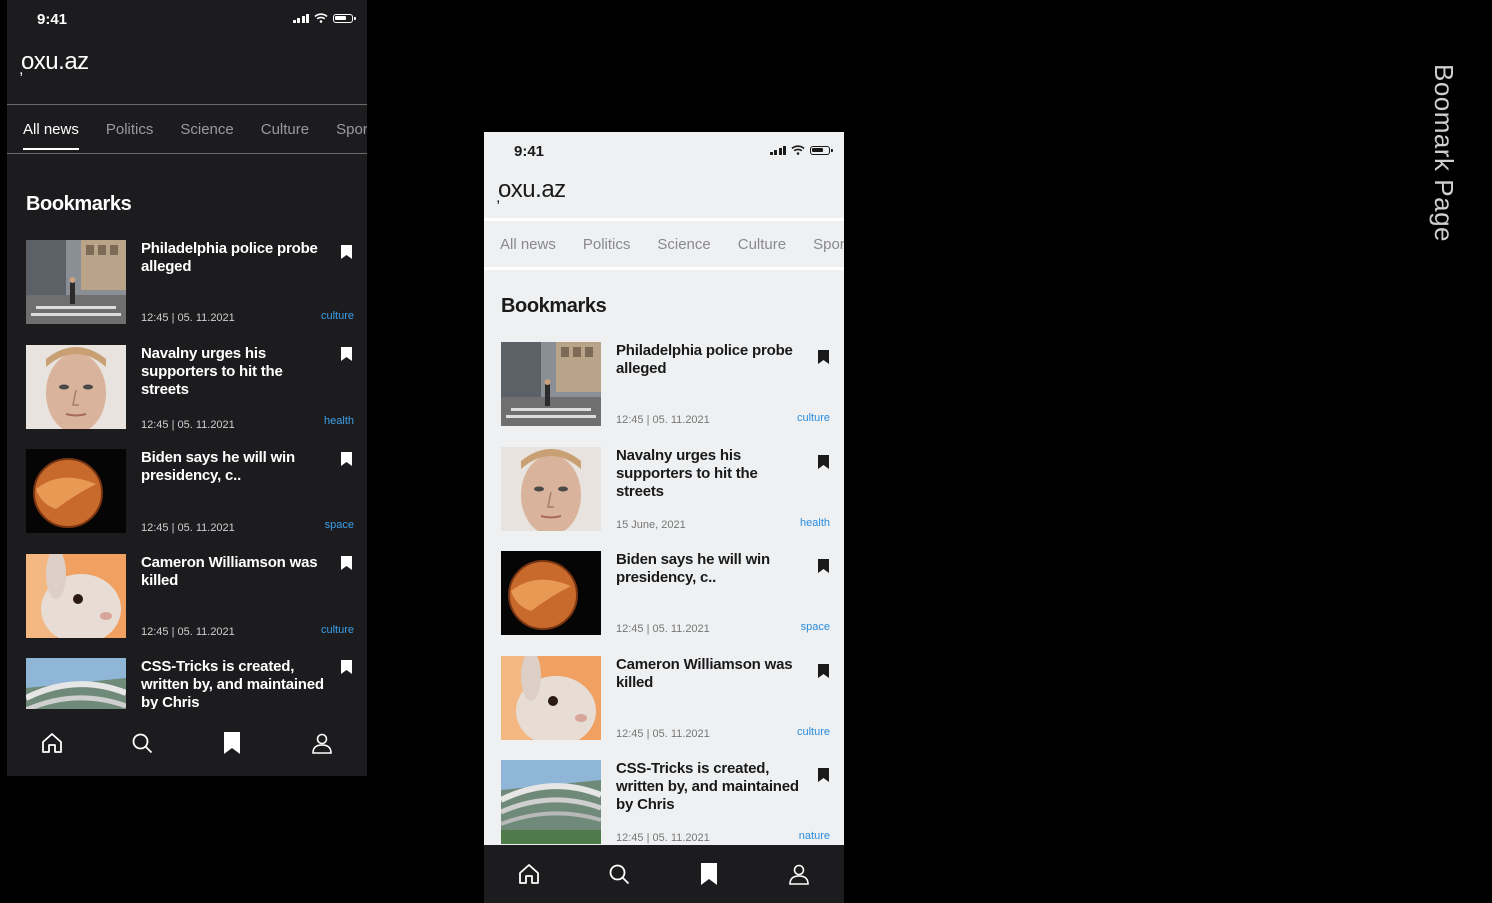 The height and width of the screenshot is (903, 1492). Describe the element at coordinates (551, 802) in the screenshot. I see `building-image` at that location.